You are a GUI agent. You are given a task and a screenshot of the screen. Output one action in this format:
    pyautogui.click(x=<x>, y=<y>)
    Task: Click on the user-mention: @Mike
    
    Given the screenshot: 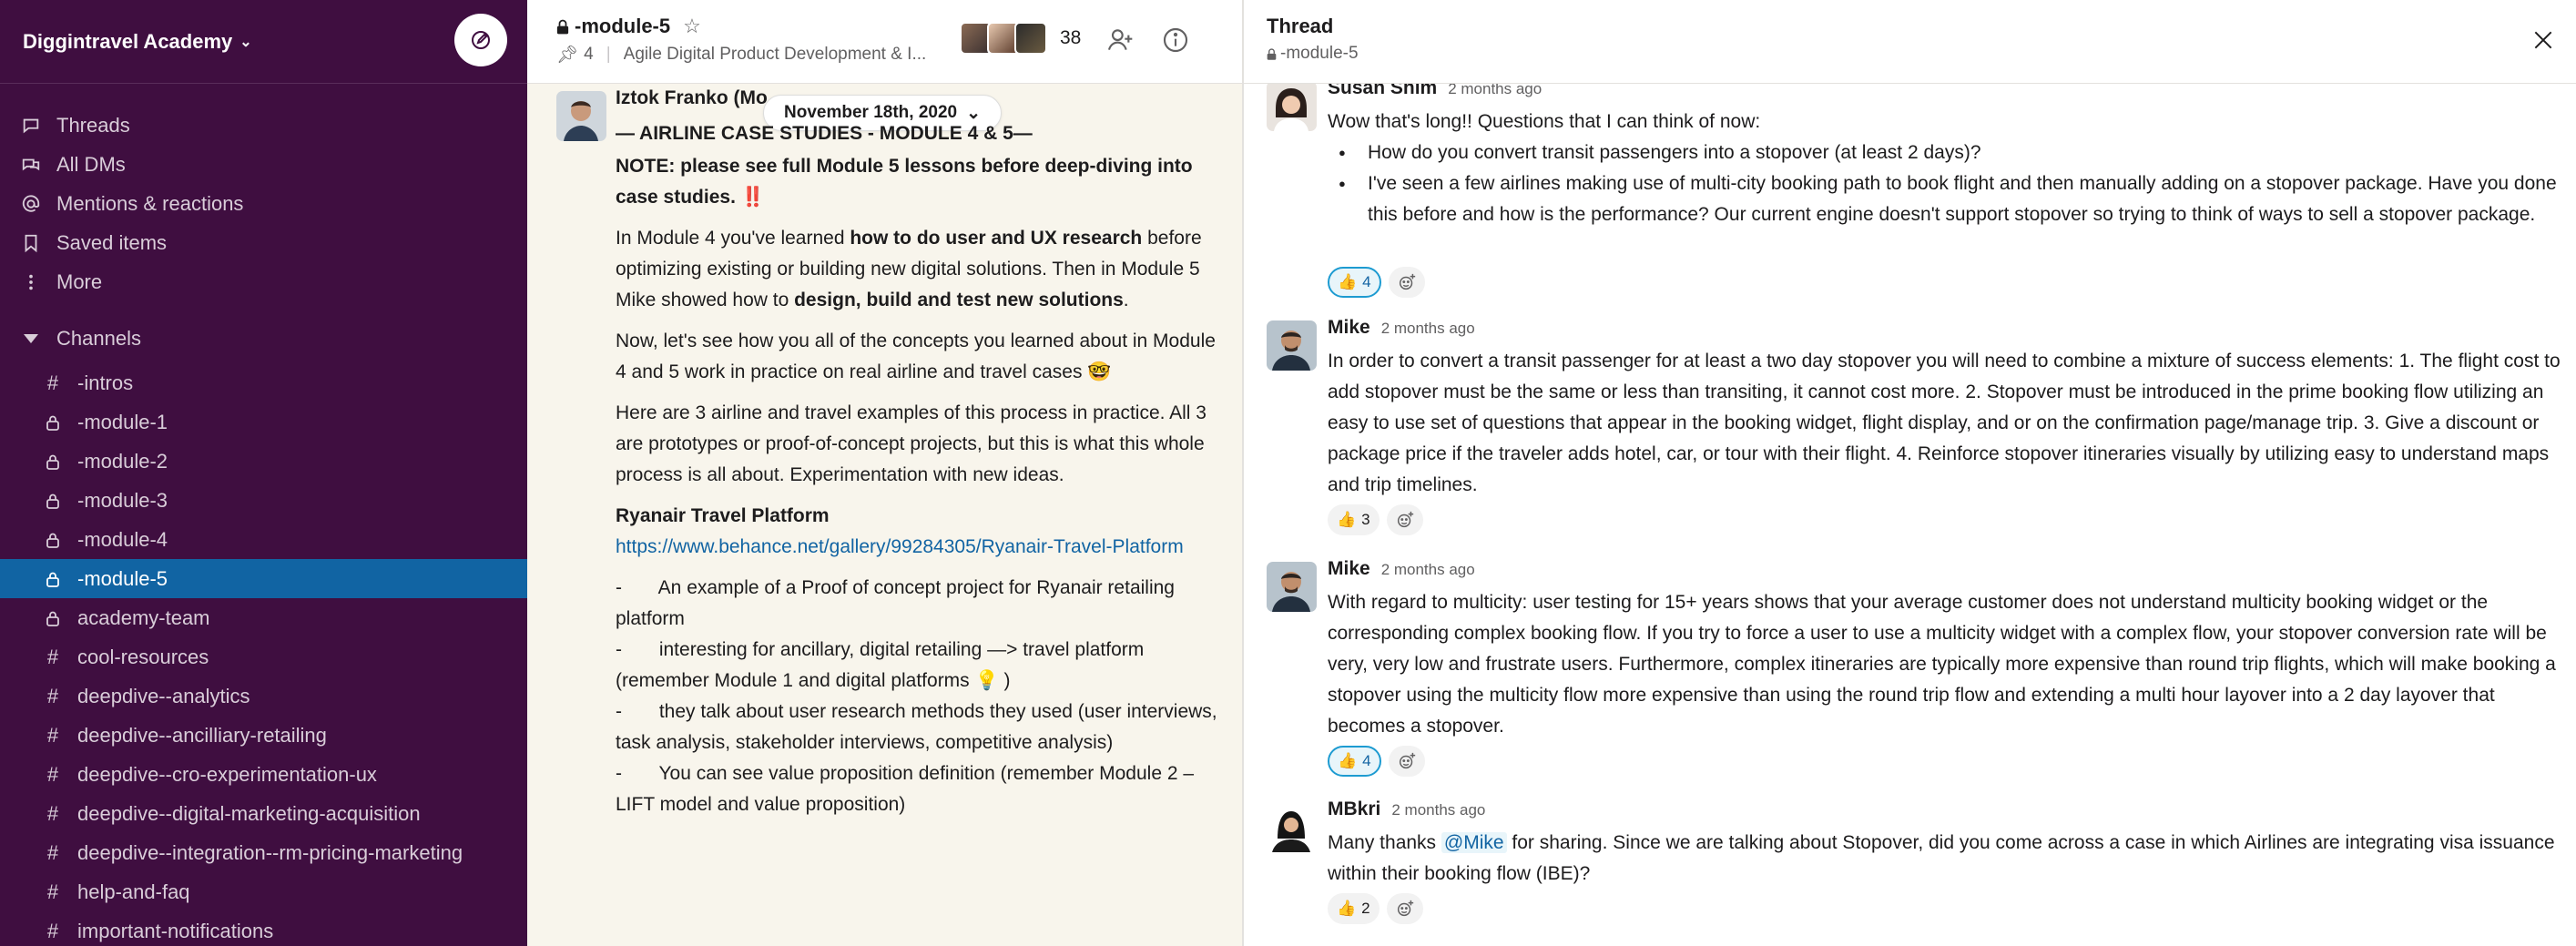 What is the action you would take?
    pyautogui.click(x=1474, y=842)
    